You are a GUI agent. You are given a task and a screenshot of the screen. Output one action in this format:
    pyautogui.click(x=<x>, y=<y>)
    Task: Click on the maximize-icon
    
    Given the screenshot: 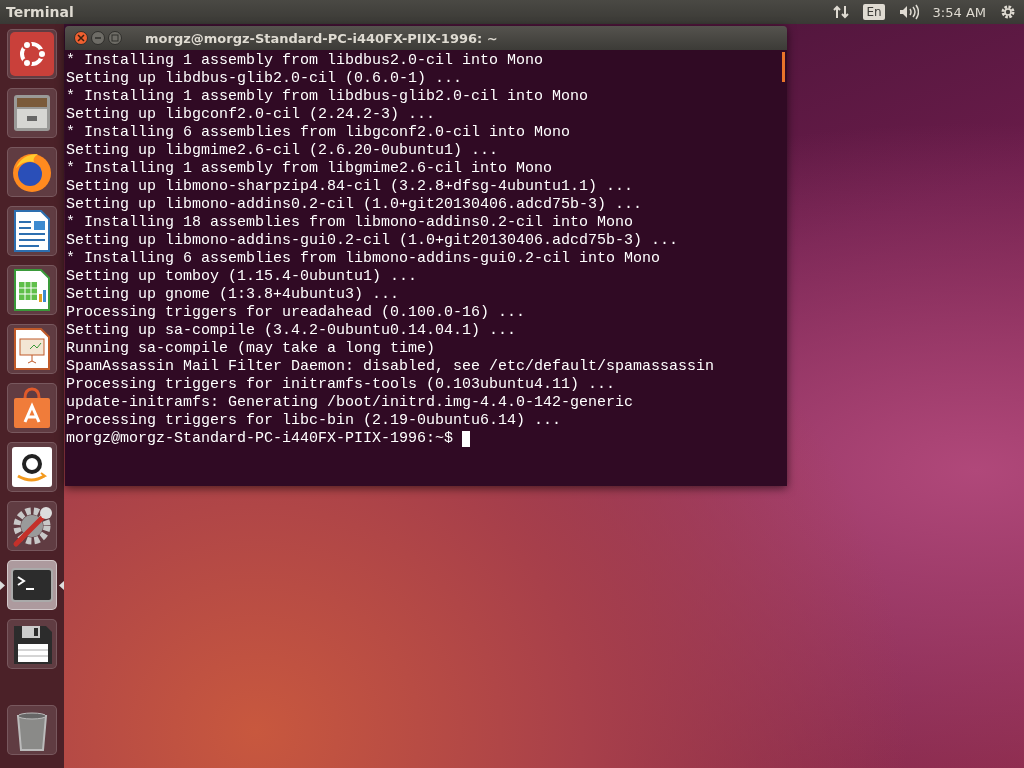 What is the action you would take?
    pyautogui.click(x=115, y=38)
    